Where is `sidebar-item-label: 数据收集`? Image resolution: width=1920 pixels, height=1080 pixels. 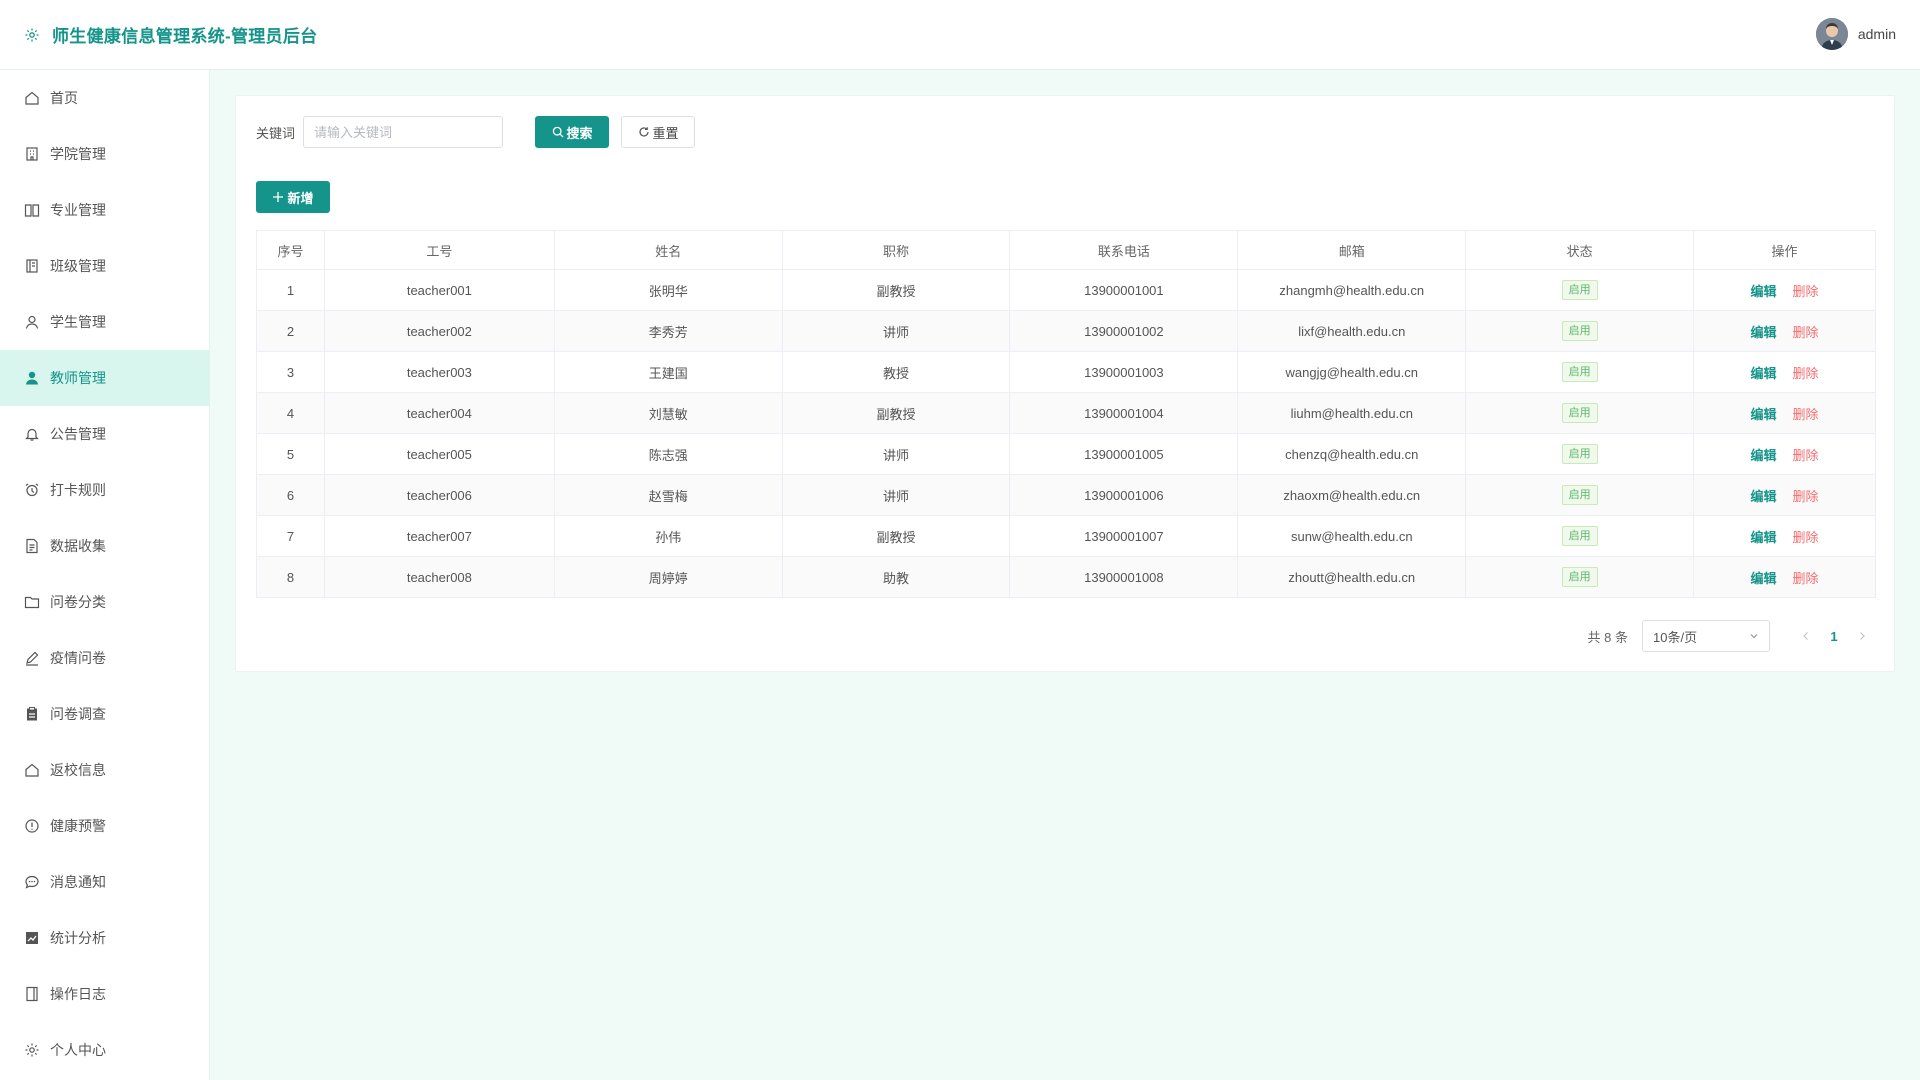
sidebar-item-label: 数据收集 is located at coordinates (78, 546).